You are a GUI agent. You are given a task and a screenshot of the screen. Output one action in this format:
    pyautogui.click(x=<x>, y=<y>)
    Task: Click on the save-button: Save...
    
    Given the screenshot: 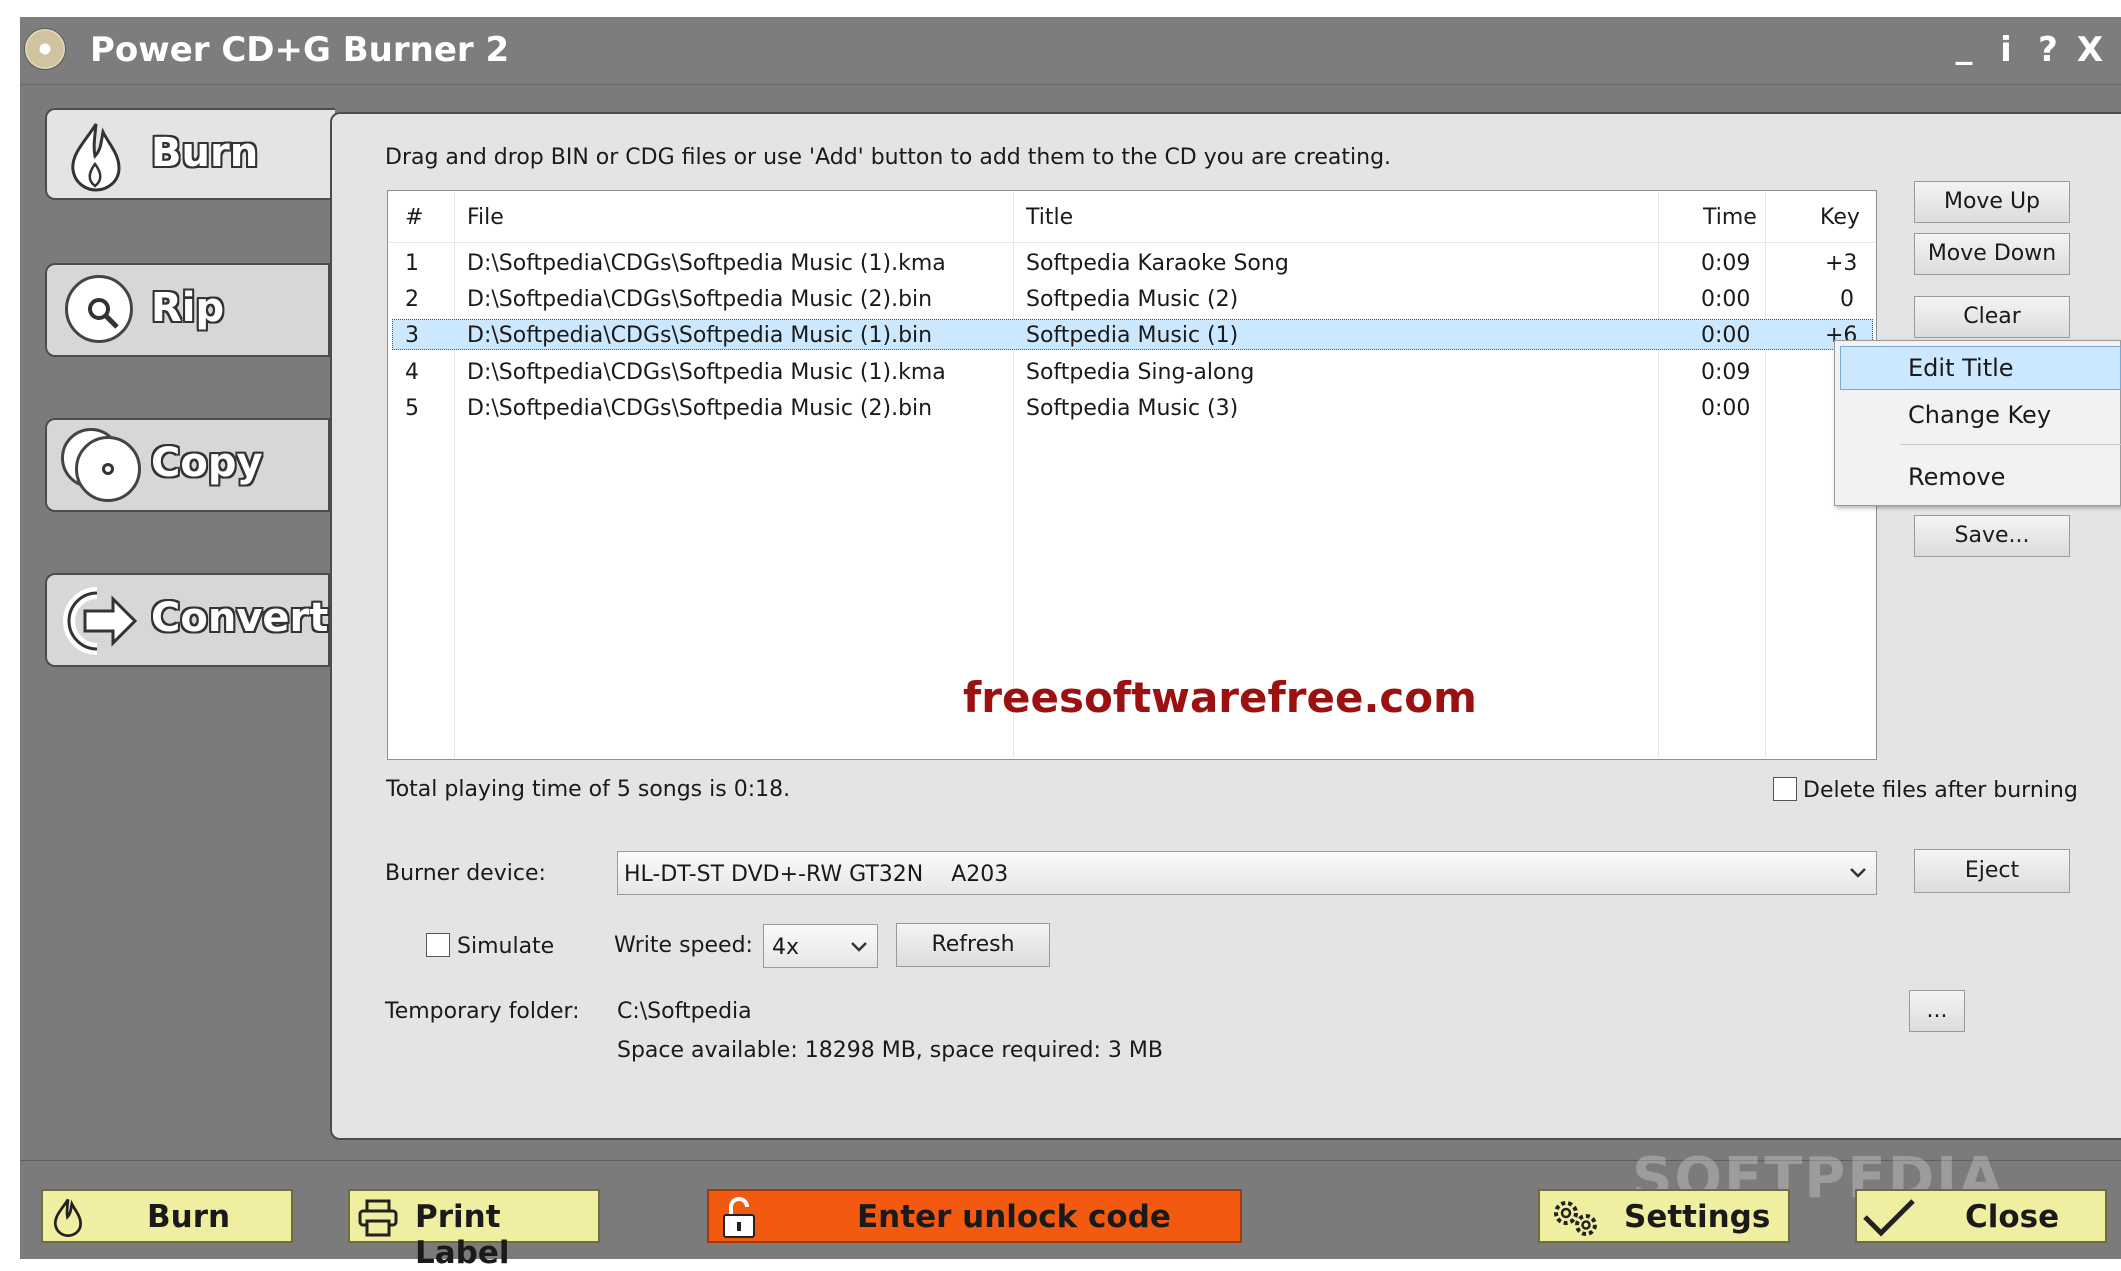 What is the action you would take?
    pyautogui.click(x=1992, y=536)
    